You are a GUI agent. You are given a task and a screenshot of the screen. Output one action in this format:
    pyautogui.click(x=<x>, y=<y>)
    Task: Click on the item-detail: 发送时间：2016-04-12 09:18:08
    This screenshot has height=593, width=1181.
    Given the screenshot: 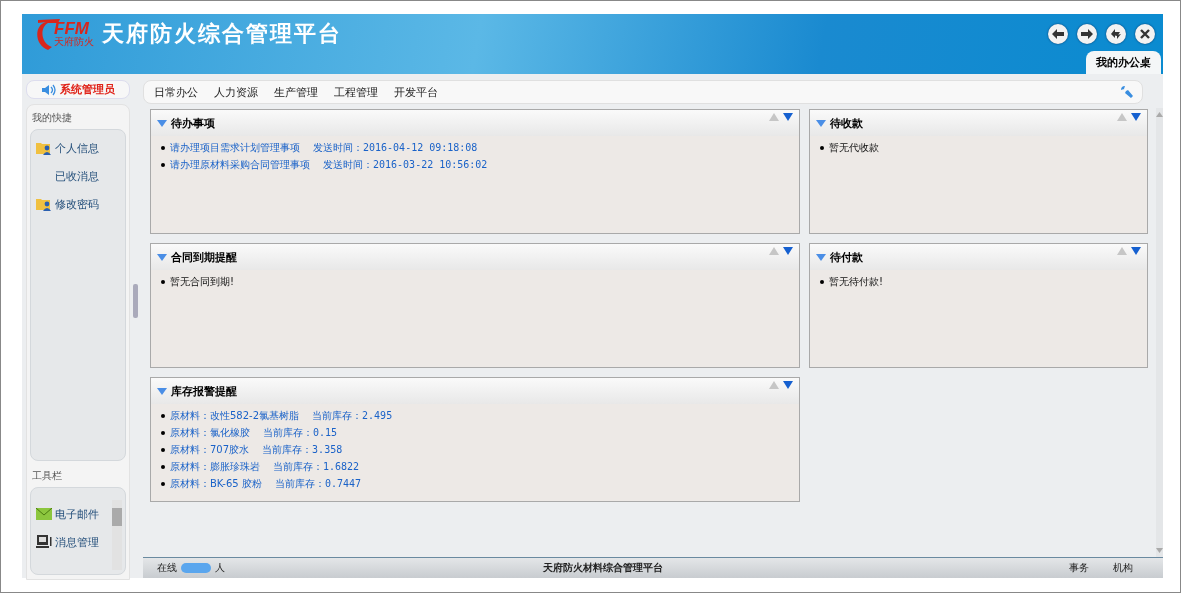 What is the action you would take?
    pyautogui.click(x=395, y=148)
    